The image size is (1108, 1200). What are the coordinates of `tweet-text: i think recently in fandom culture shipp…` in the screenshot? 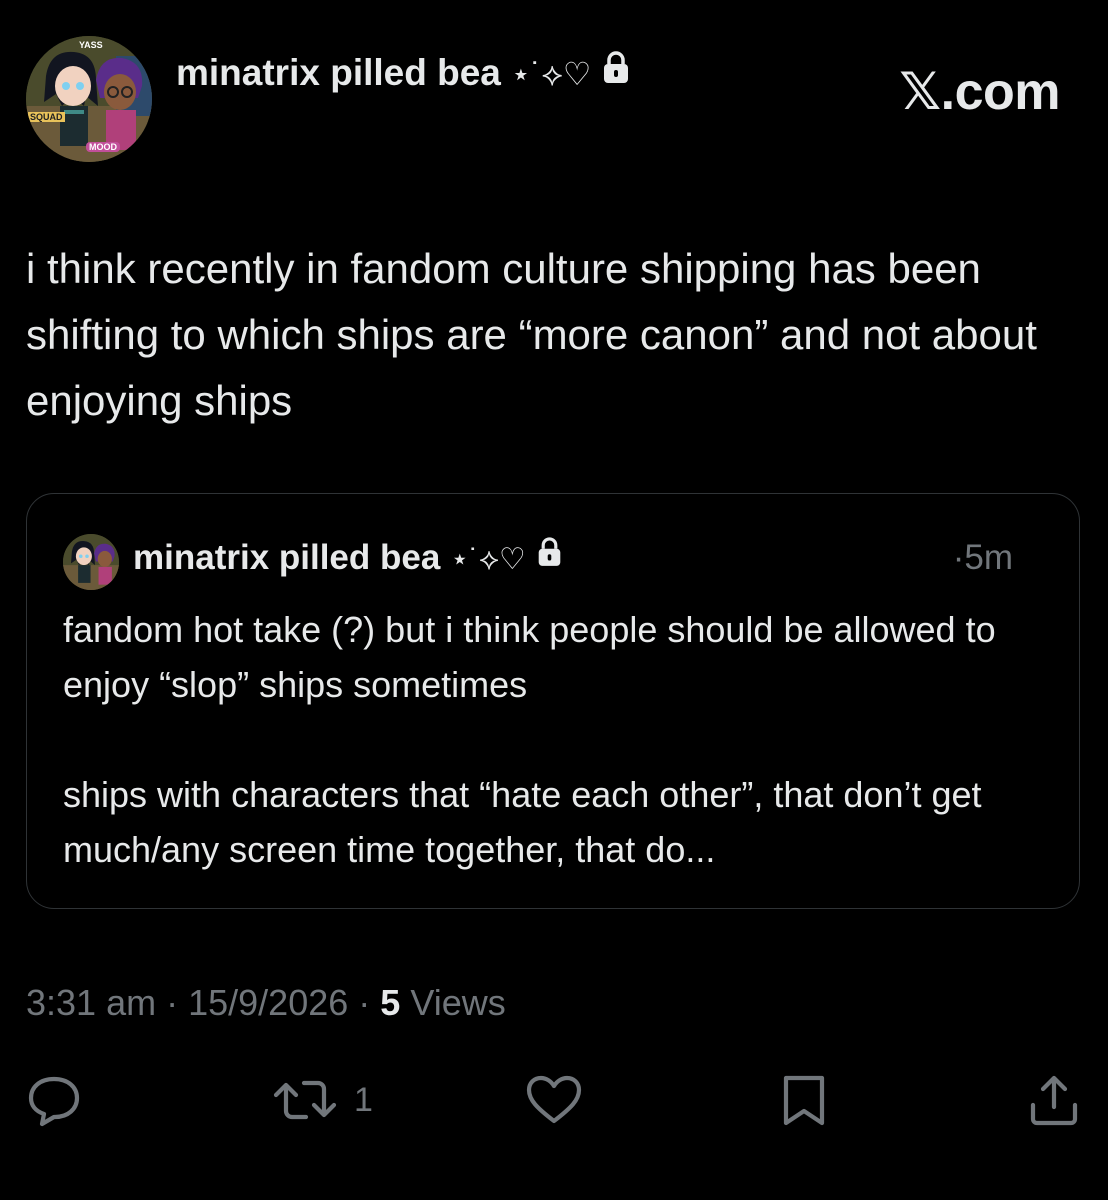 It's located at (531, 334).